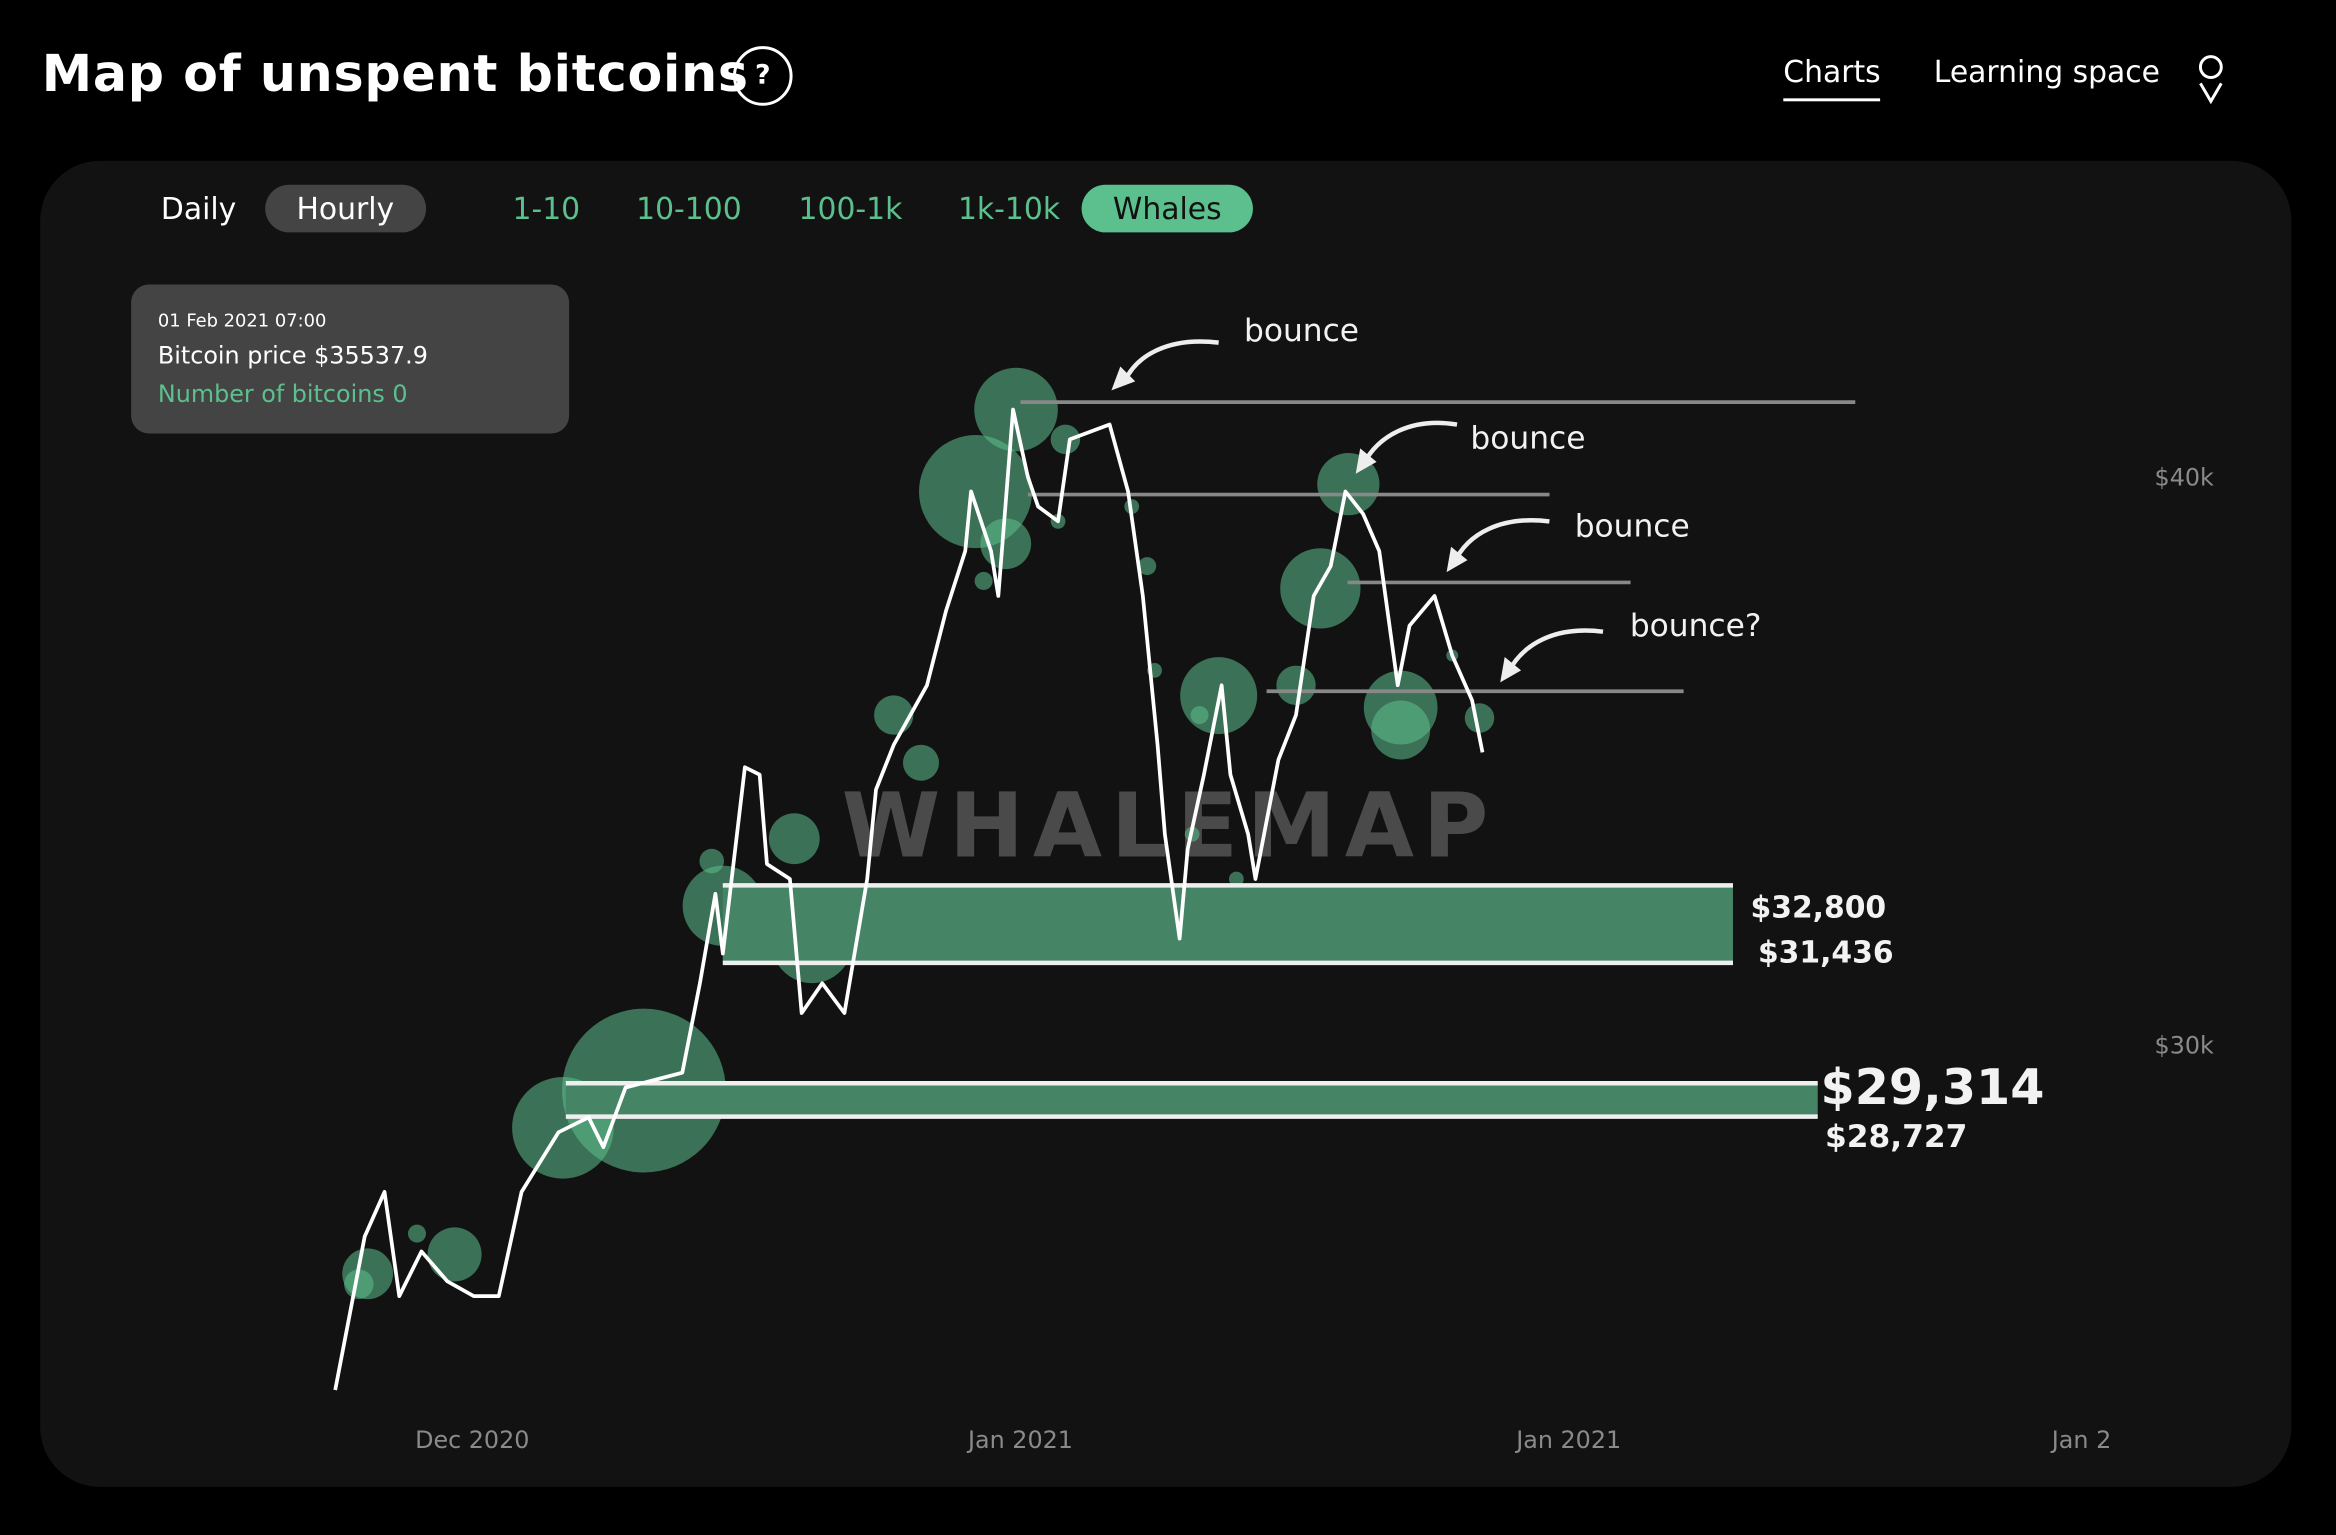 The height and width of the screenshot is (1535, 2336). What do you see at coordinates (242, 320) in the screenshot?
I see `tooltip-date: 01 Feb 2021 07:00` at bounding box center [242, 320].